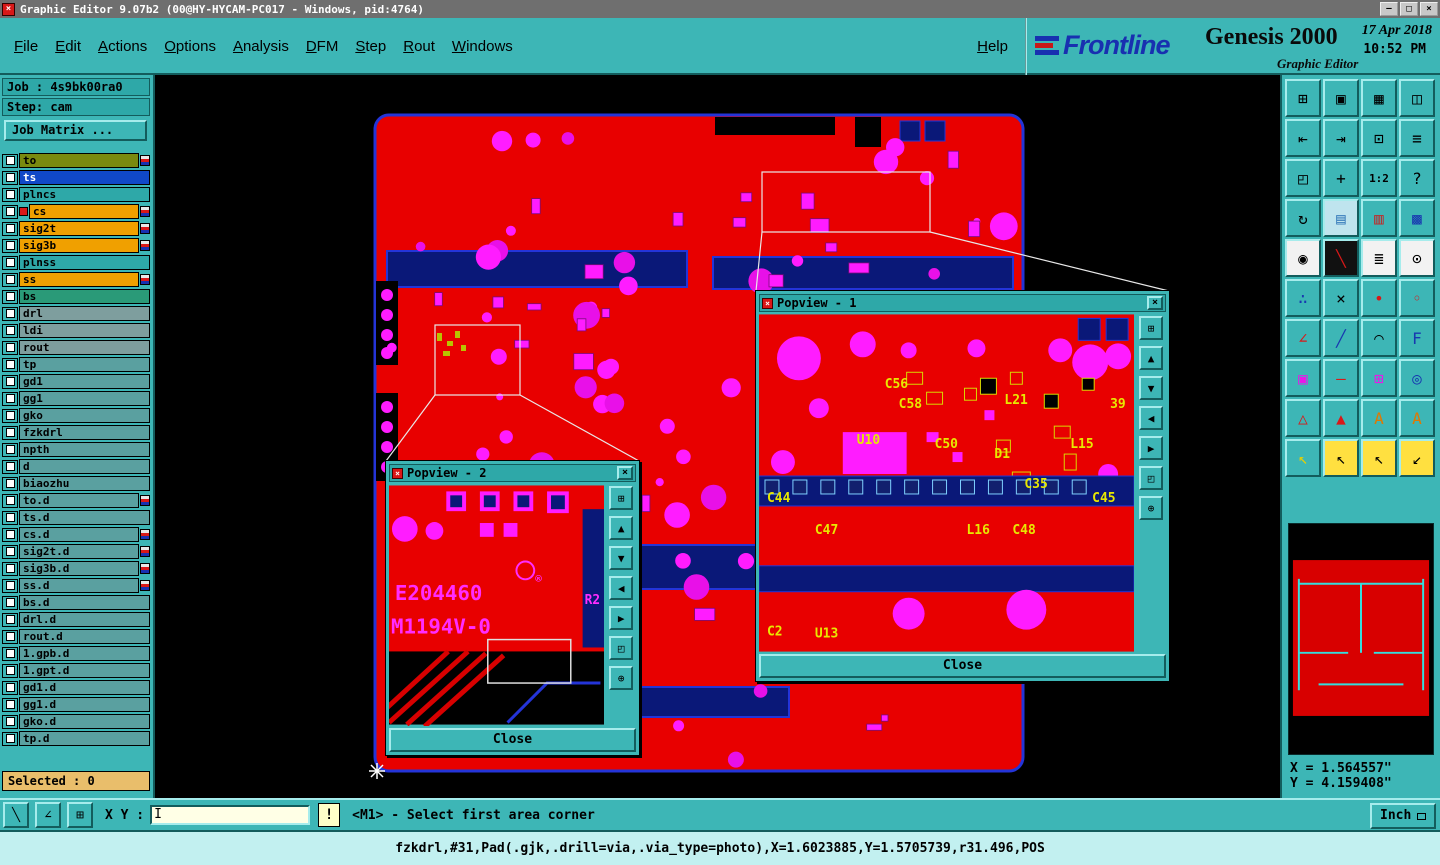 The width and height of the screenshot is (1440, 865). I want to click on popview-1-titlebar: × Popview - 1 ×, so click(962, 303).